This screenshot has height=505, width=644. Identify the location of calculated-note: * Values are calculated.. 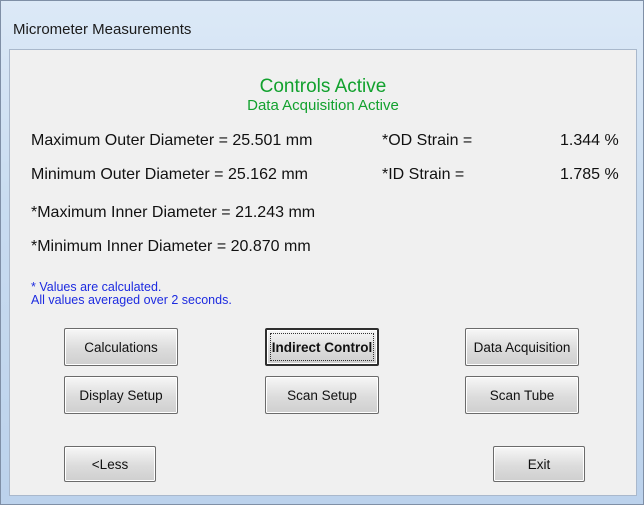
(96, 287).